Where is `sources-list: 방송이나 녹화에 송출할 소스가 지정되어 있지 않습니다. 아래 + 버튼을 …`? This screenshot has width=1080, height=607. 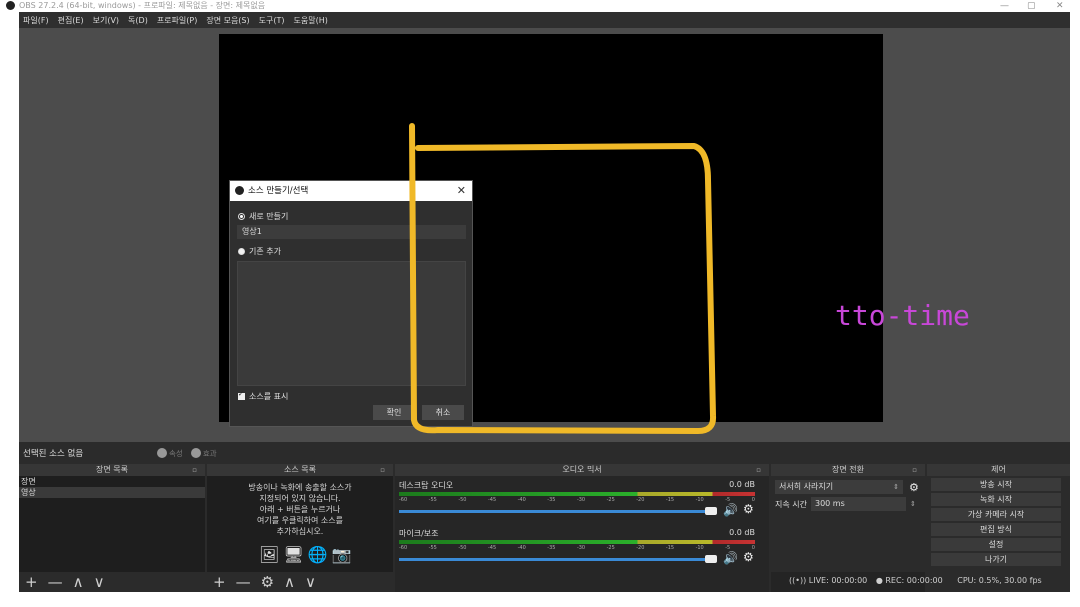
sources-list: 방송이나 녹화에 송출할 소스가 지정되어 있지 않습니다. 아래 + 버튼을 … is located at coordinates (300, 524).